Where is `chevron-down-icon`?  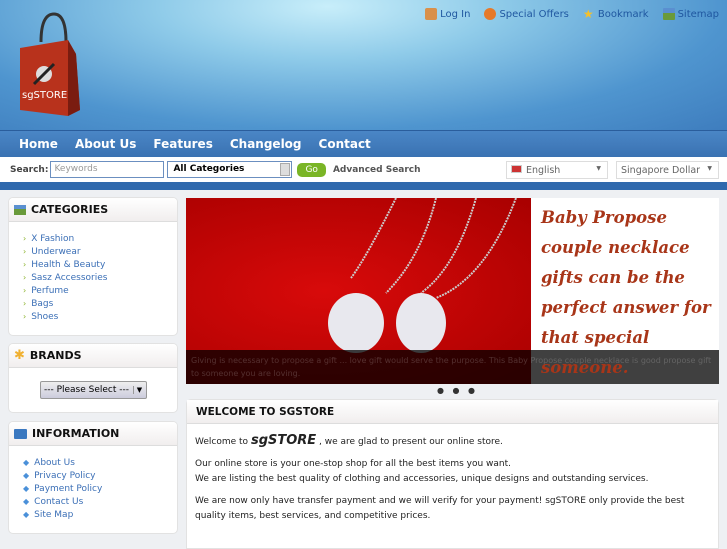 chevron-down-icon is located at coordinates (285, 169).